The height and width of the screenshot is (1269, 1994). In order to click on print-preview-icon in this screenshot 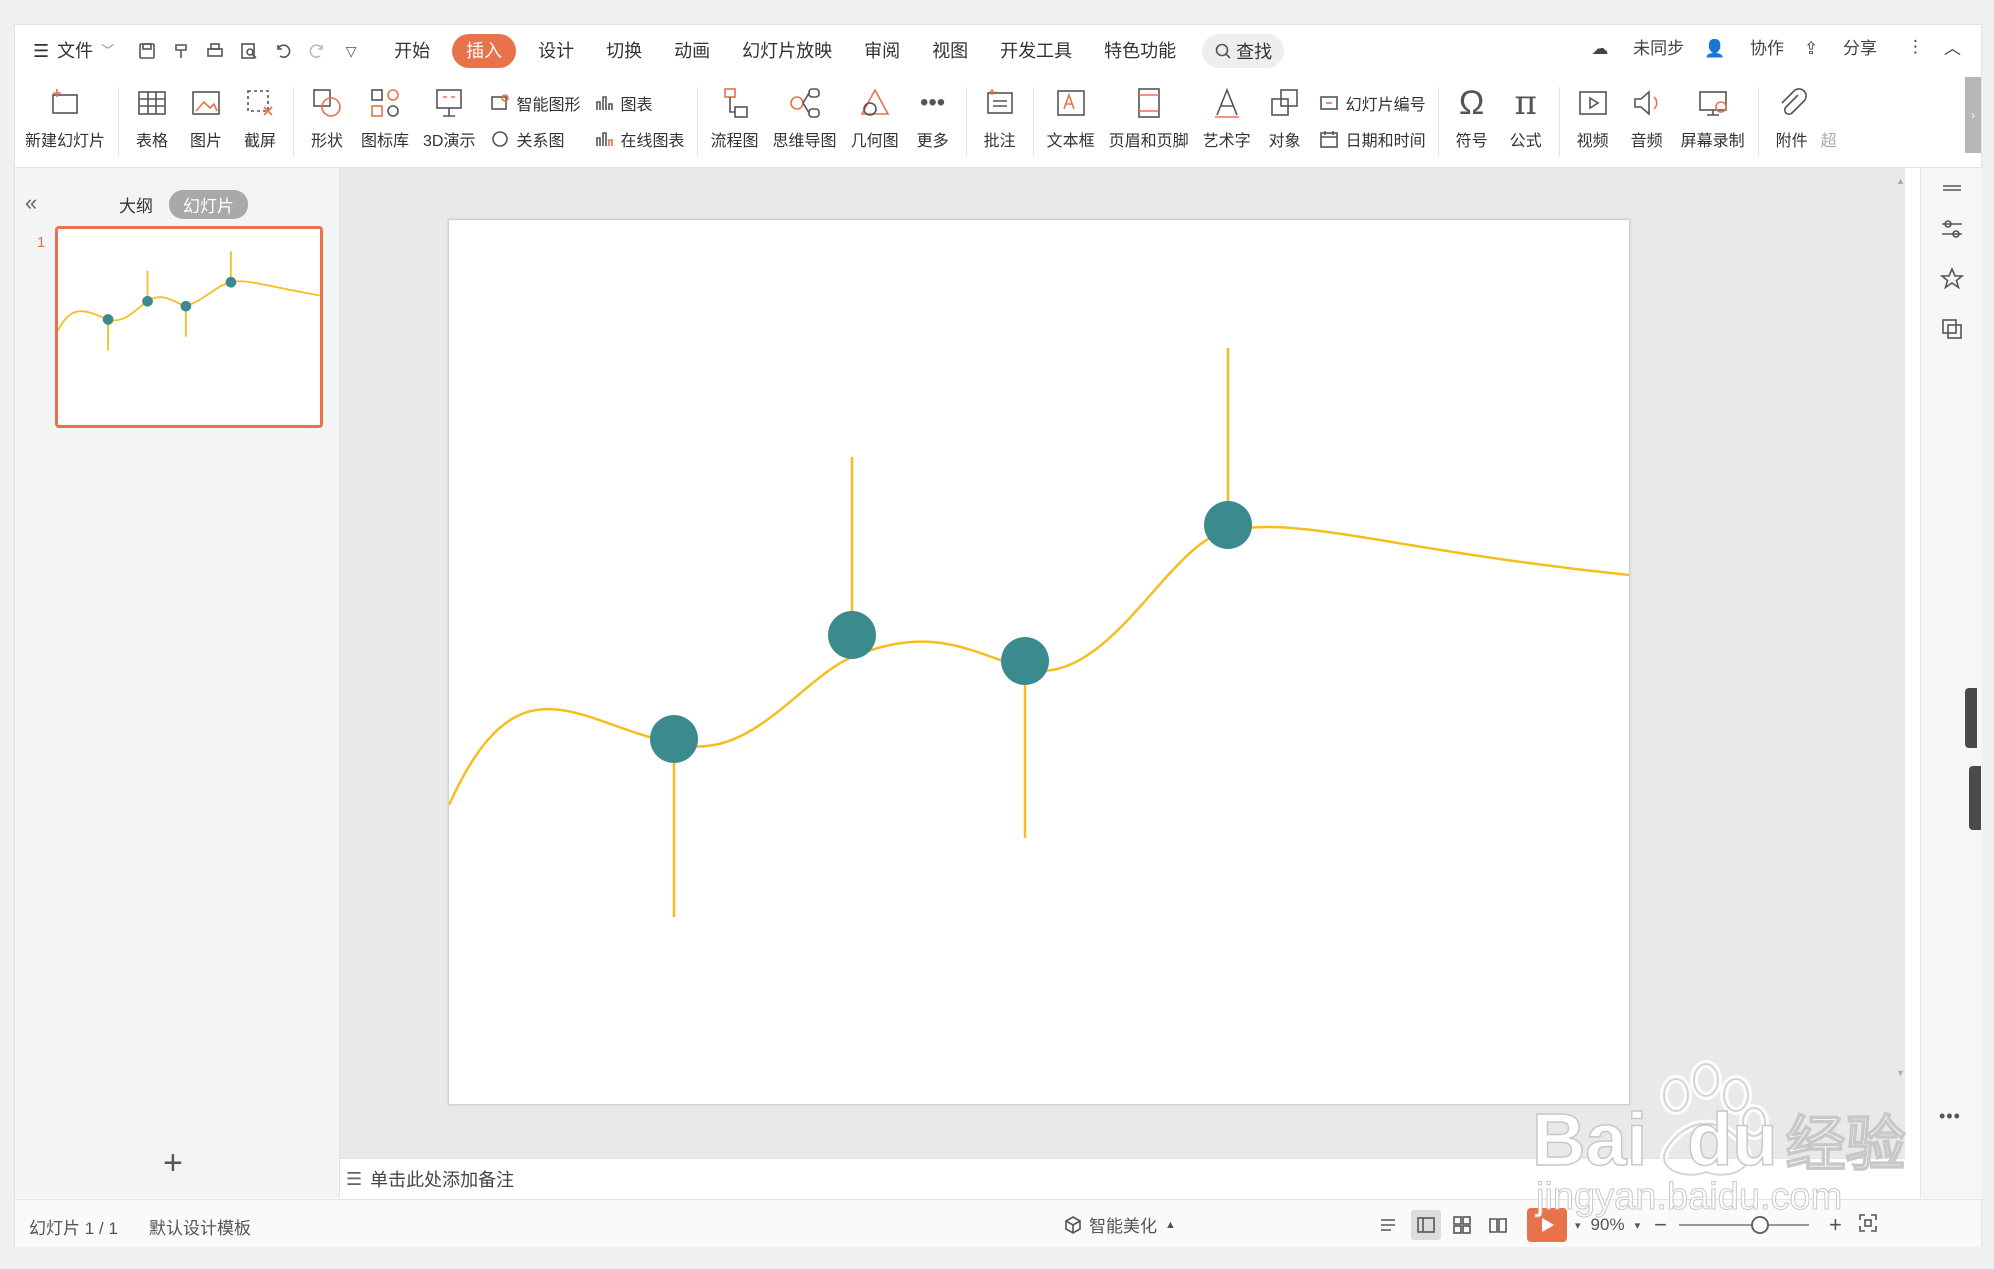, I will do `click(249, 51)`.